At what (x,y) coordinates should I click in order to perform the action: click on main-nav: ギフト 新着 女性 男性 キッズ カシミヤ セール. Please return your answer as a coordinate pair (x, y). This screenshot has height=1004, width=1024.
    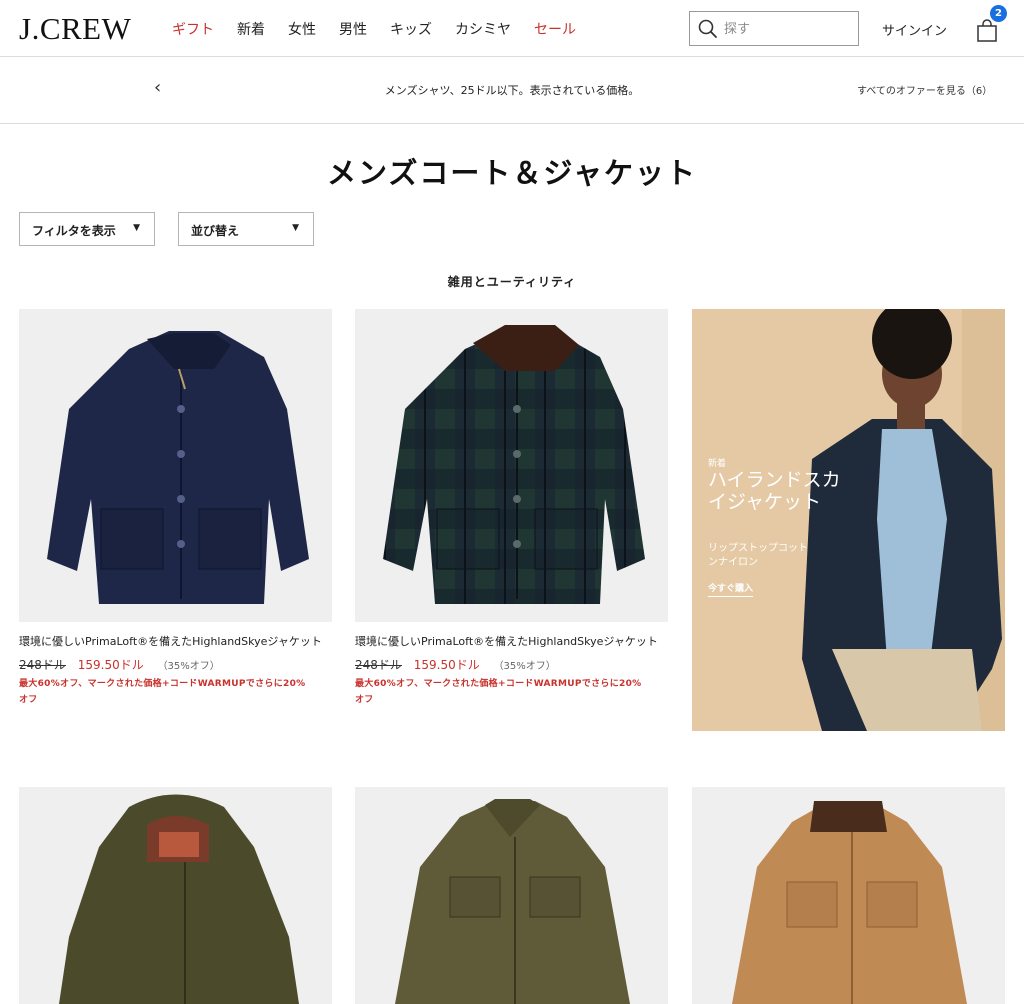
    Looking at the image, I should click on (385, 29).